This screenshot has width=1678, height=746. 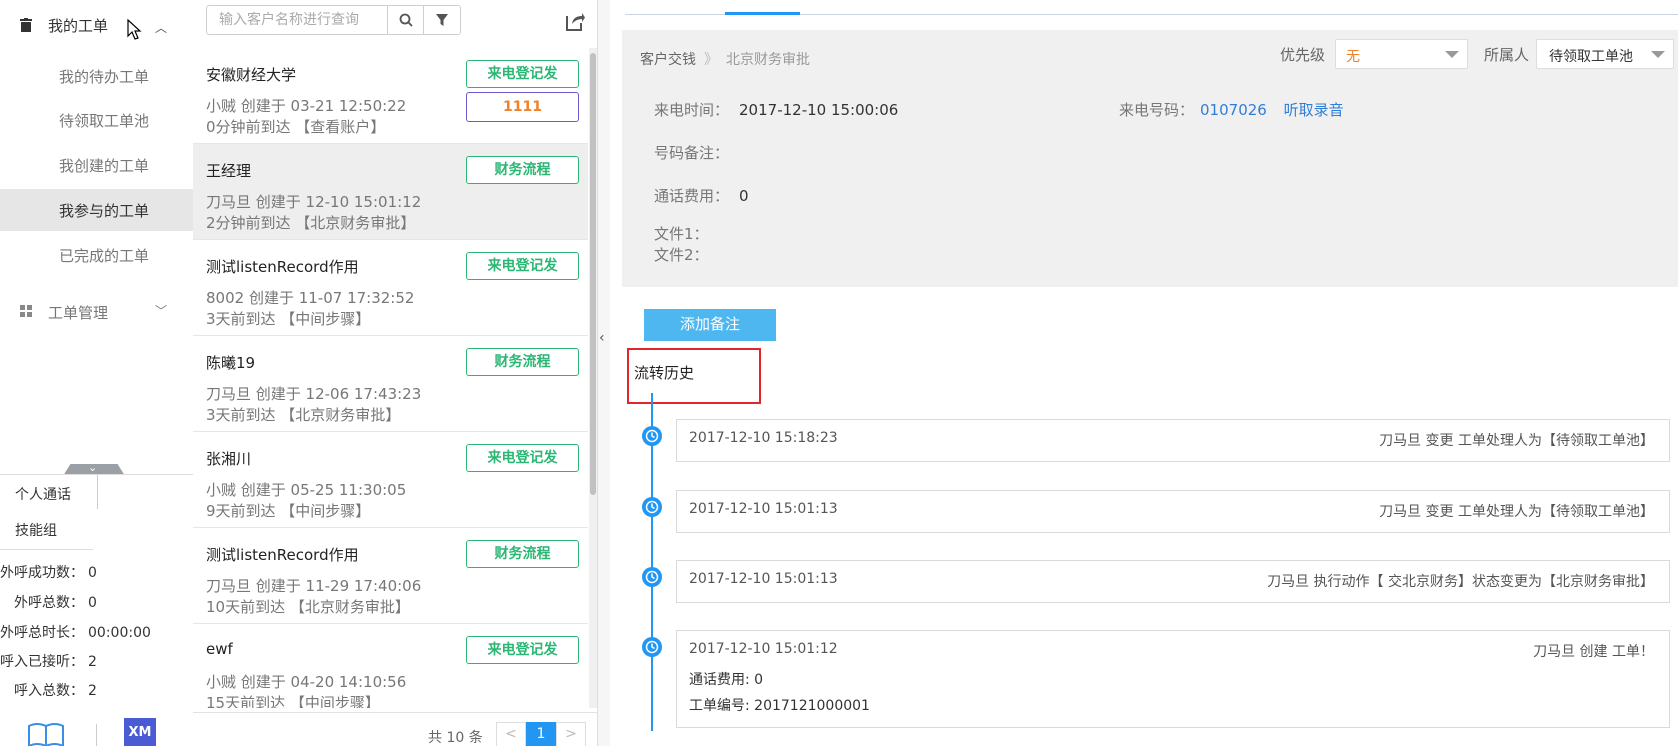 I want to click on list-scrollbar, so click(x=593, y=378).